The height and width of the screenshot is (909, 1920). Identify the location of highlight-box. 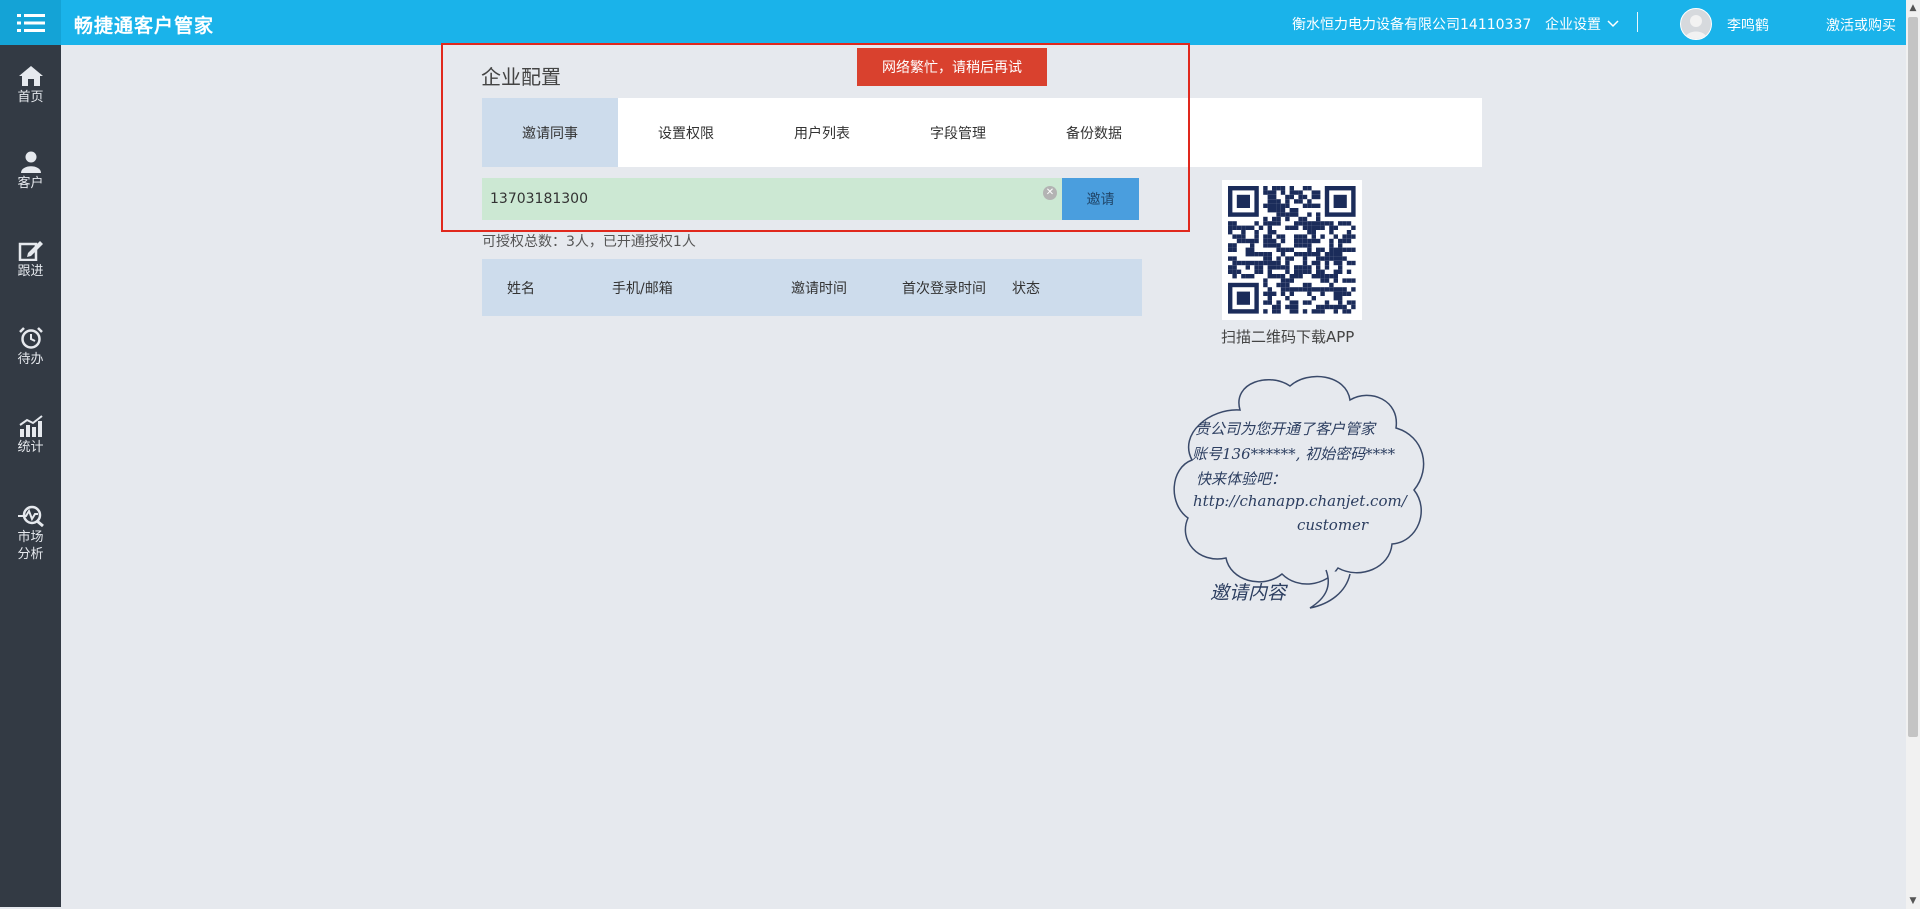
(815, 137).